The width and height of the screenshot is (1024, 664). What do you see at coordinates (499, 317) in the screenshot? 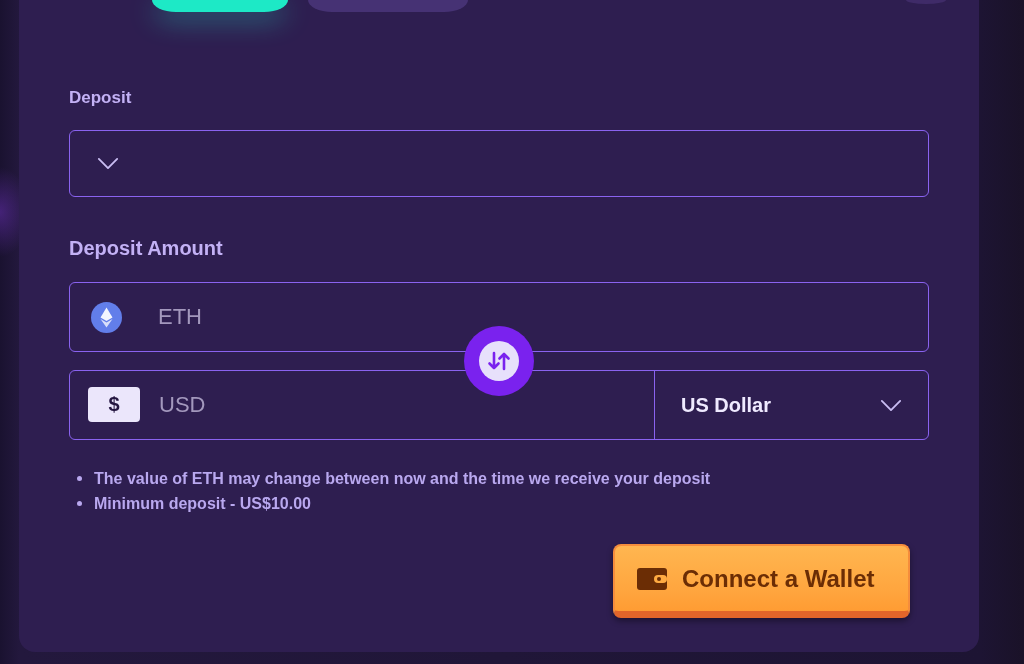
I see `eth-amount-field: ETH` at bounding box center [499, 317].